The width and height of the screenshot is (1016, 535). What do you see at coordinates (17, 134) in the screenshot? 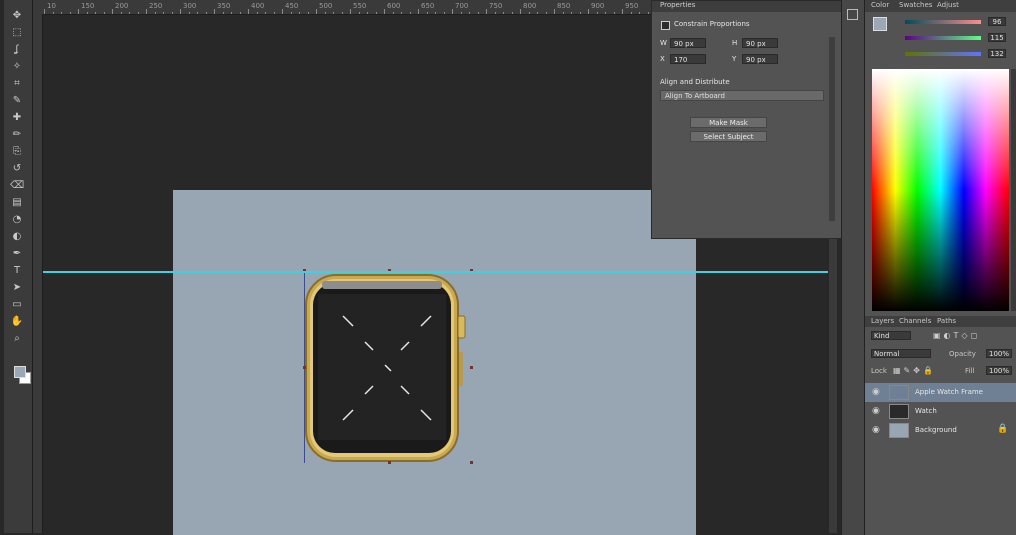
I see `brush-tool-icon: ✏` at bounding box center [17, 134].